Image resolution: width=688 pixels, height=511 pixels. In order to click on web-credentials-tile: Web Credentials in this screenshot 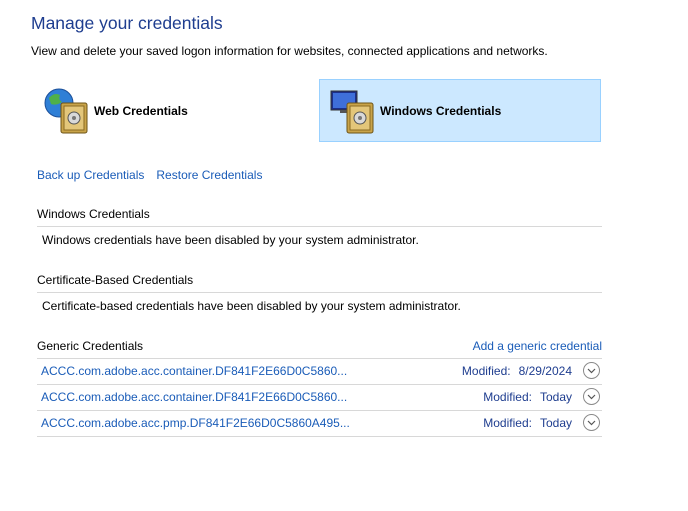, I will do `click(148, 110)`.